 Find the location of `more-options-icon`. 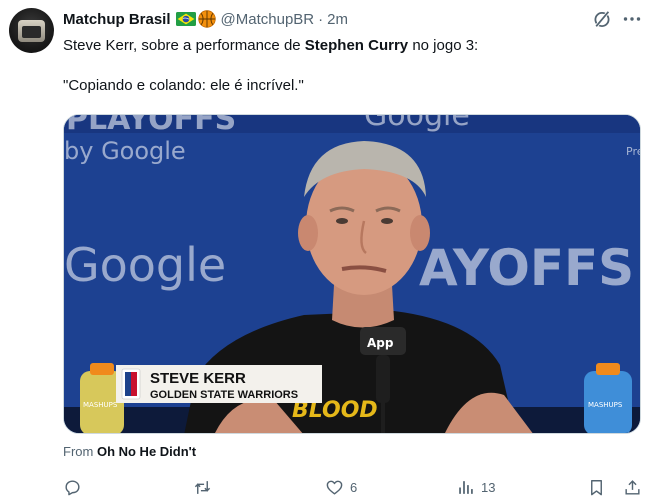

more-options-icon is located at coordinates (632, 19).